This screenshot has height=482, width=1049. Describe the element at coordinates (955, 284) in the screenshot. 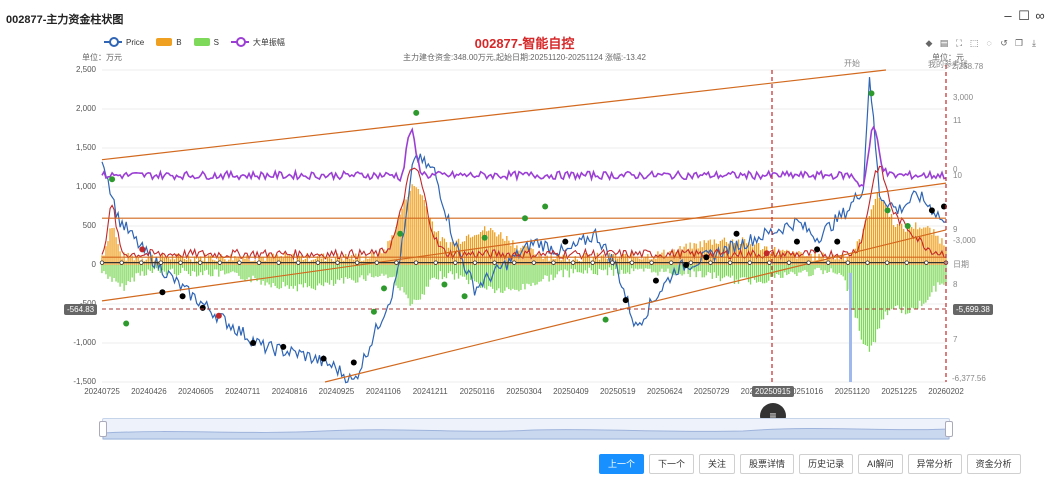

I see `right-axis-label: 8` at that location.